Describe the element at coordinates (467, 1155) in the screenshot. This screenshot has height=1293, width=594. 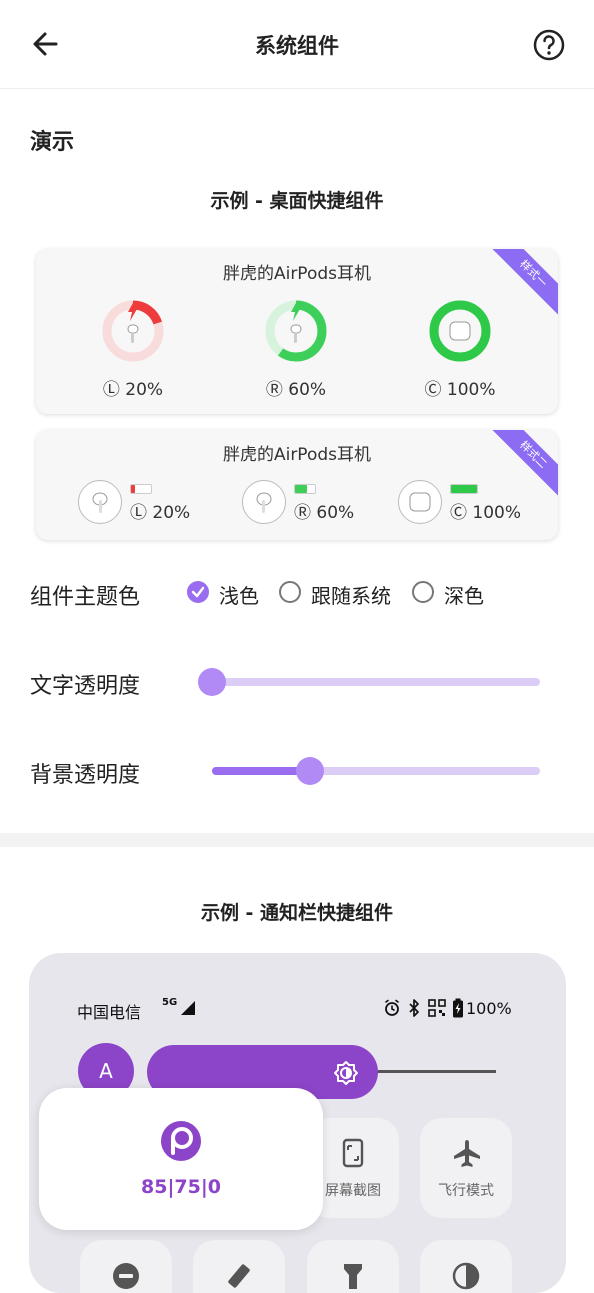
I see `airplane-icon` at that location.